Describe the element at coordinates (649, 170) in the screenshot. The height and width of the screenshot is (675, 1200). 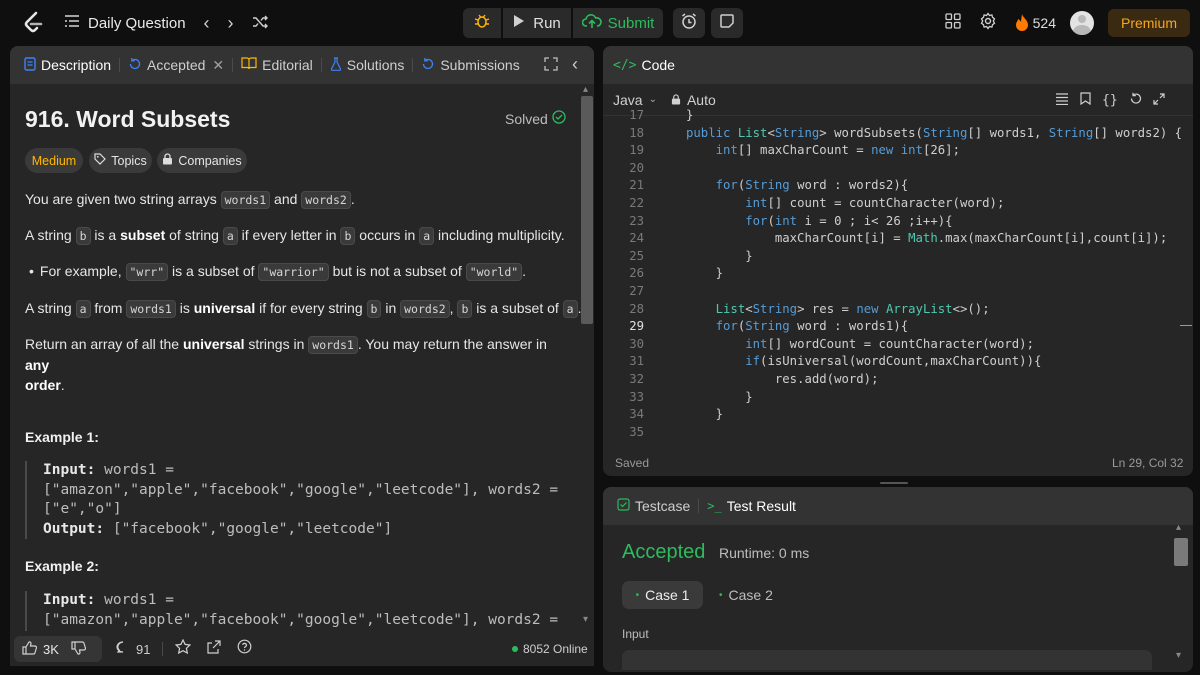
I see `code-line: 20` at that location.